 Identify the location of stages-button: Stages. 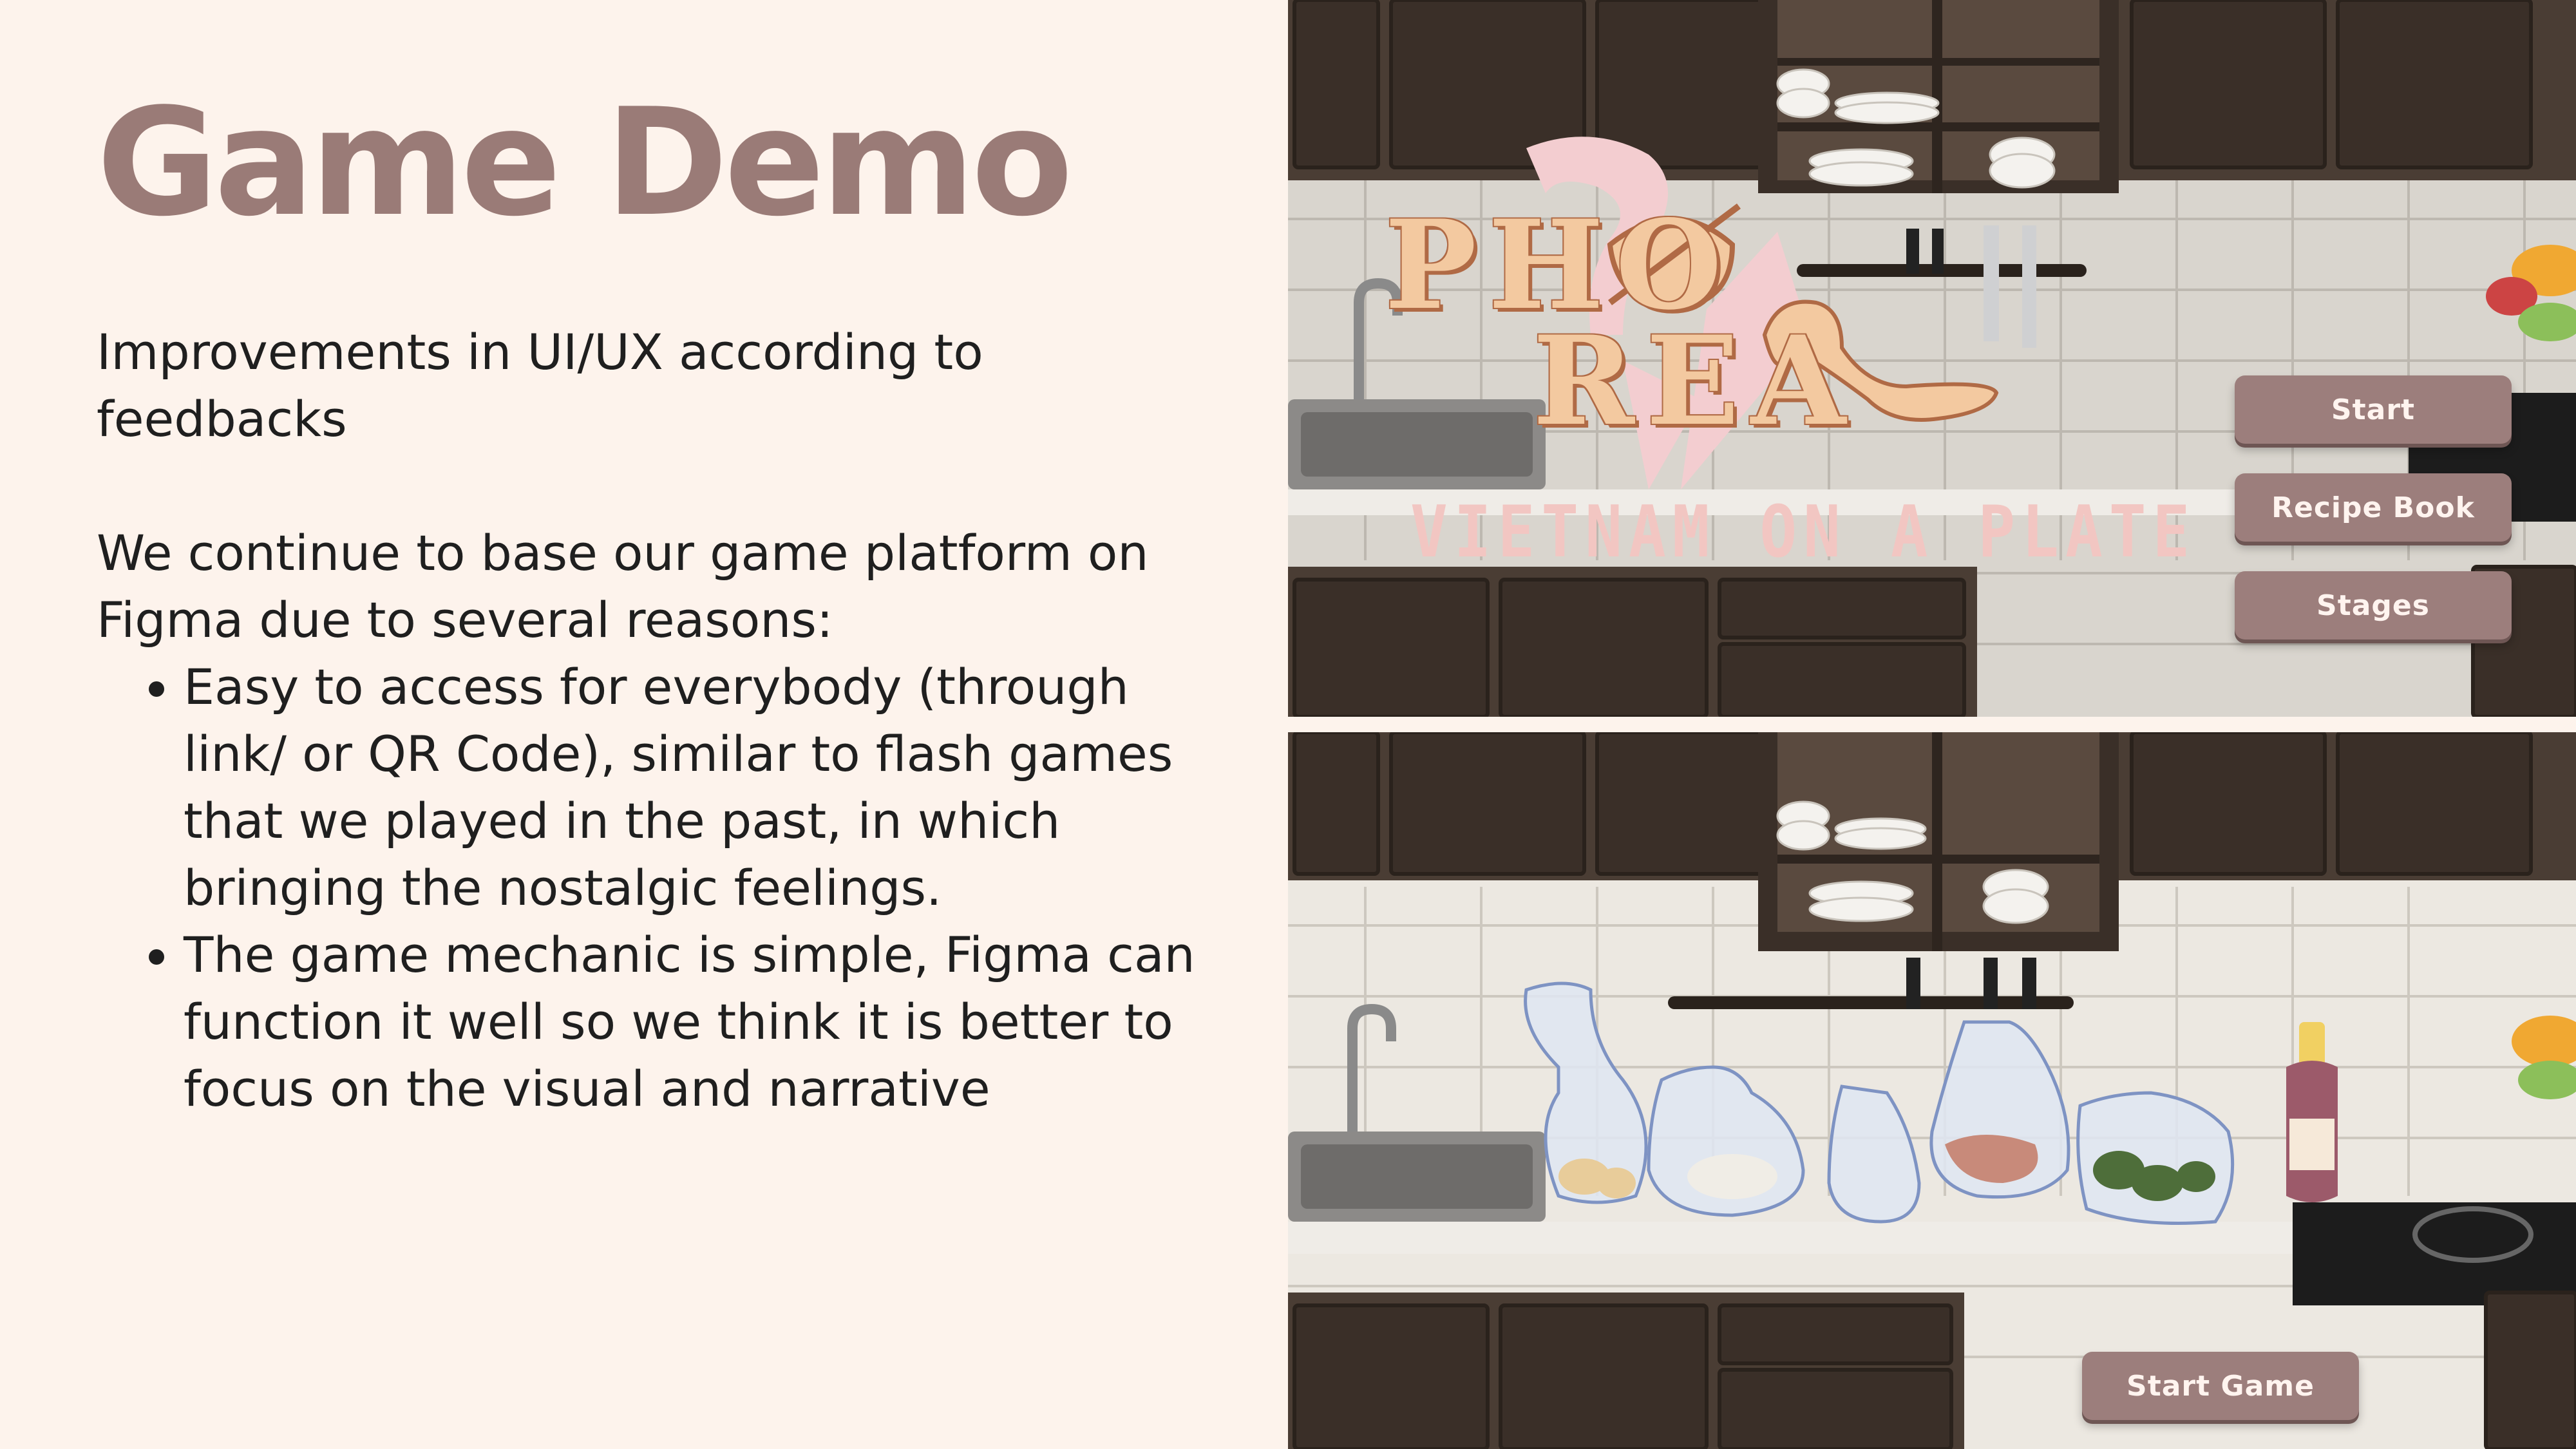
(2373, 605).